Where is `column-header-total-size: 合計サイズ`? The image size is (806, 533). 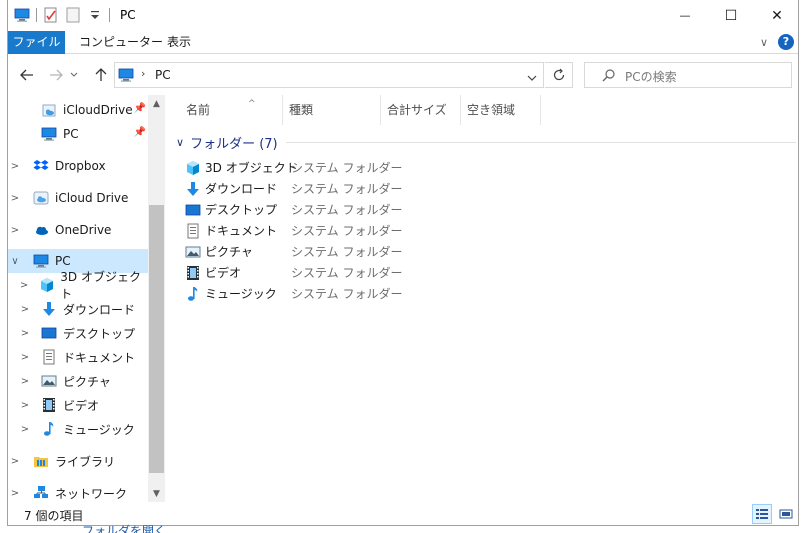 column-header-total-size: 合計サイズ is located at coordinates (421, 110).